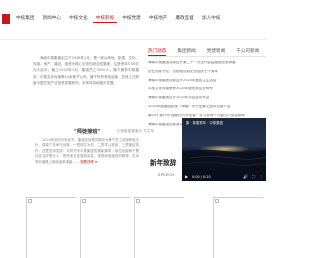 Image resolution: width=320 pixels, height=258 pixels. What do you see at coordinates (207, 74) in the screenshot?
I see `list-item: 历任党委书记、总经理合影纪念国庆七十周年` at bounding box center [207, 74].